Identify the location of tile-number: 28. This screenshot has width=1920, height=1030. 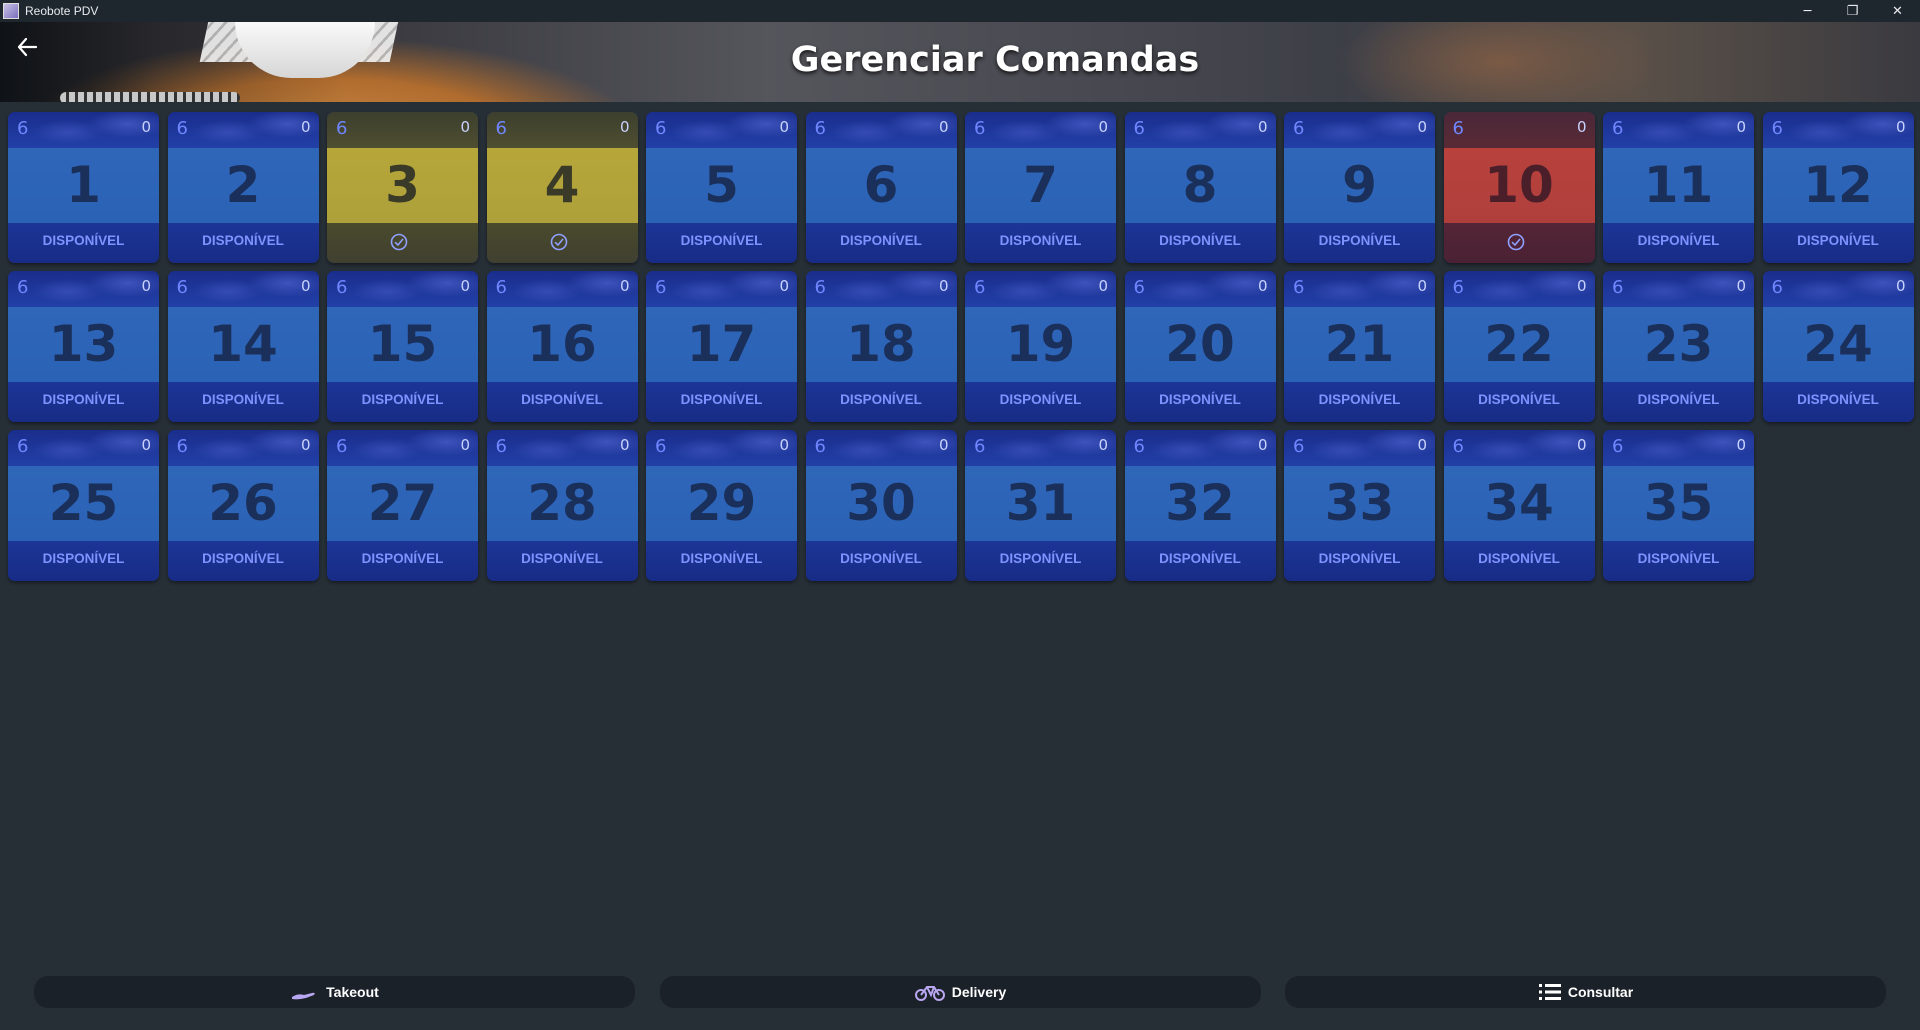
(562, 503).